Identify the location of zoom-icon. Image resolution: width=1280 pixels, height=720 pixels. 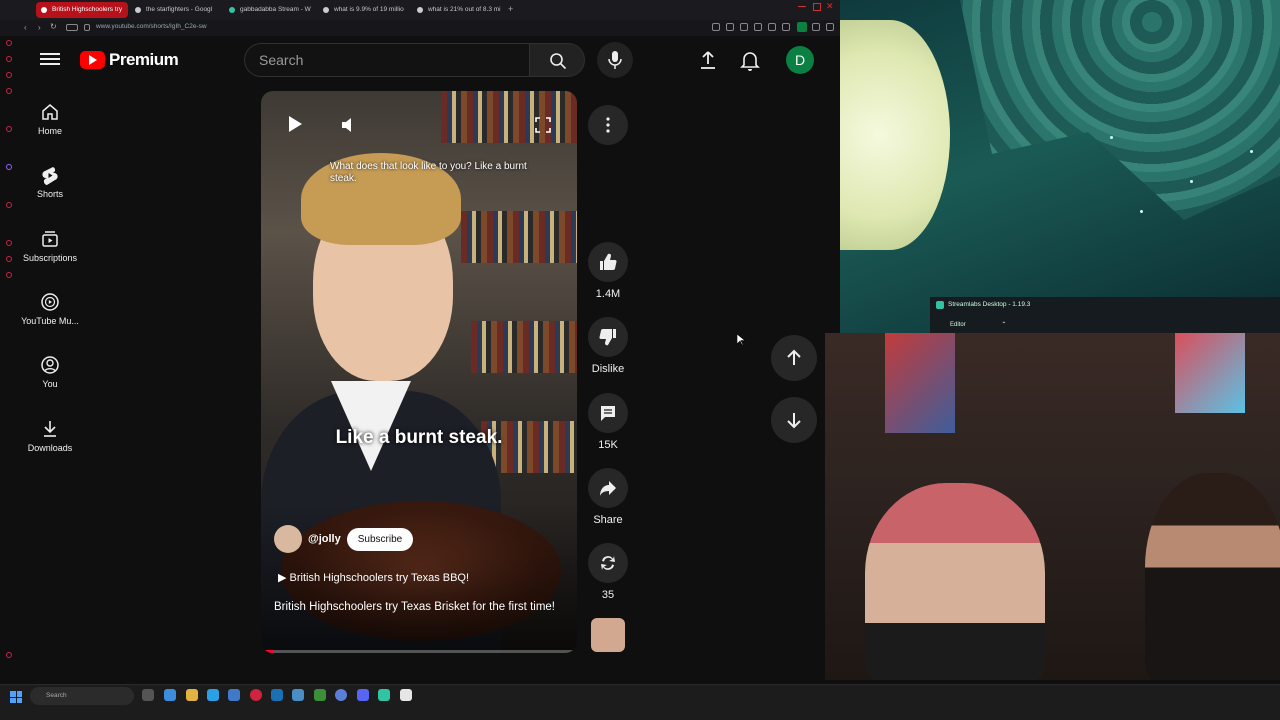
(716, 27).